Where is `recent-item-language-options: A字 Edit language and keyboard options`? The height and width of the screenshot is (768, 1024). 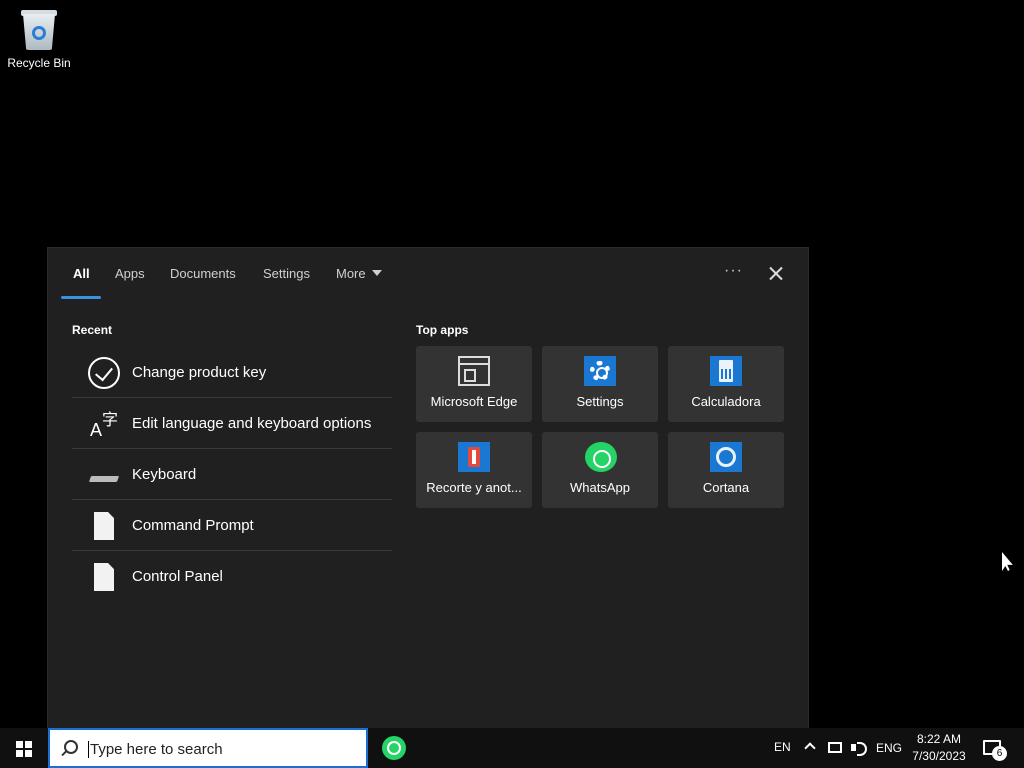
recent-item-language-options: A字 Edit language and keyboard options is located at coordinates (232, 423).